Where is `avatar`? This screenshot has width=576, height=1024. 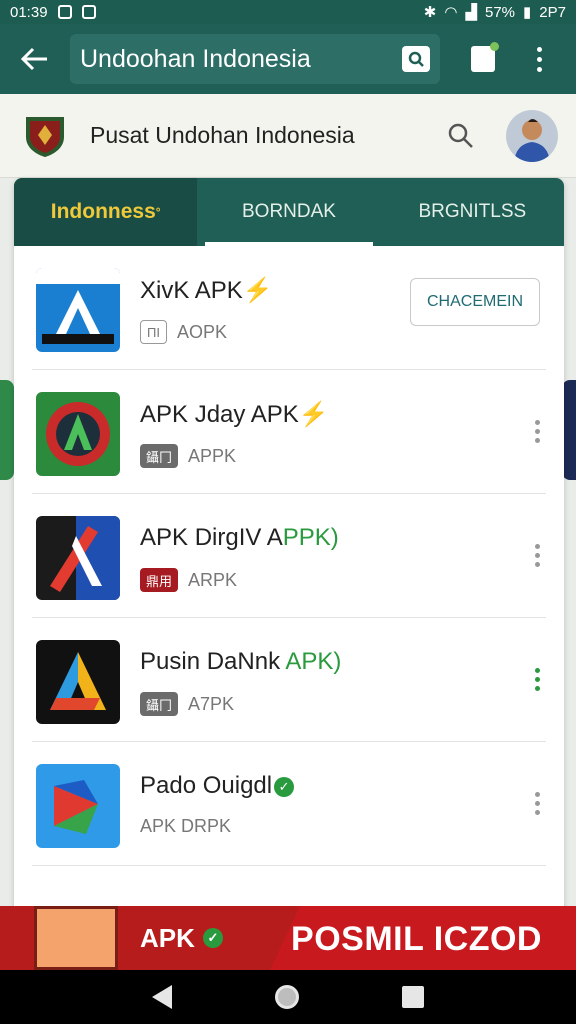
avatar is located at coordinates (532, 135).